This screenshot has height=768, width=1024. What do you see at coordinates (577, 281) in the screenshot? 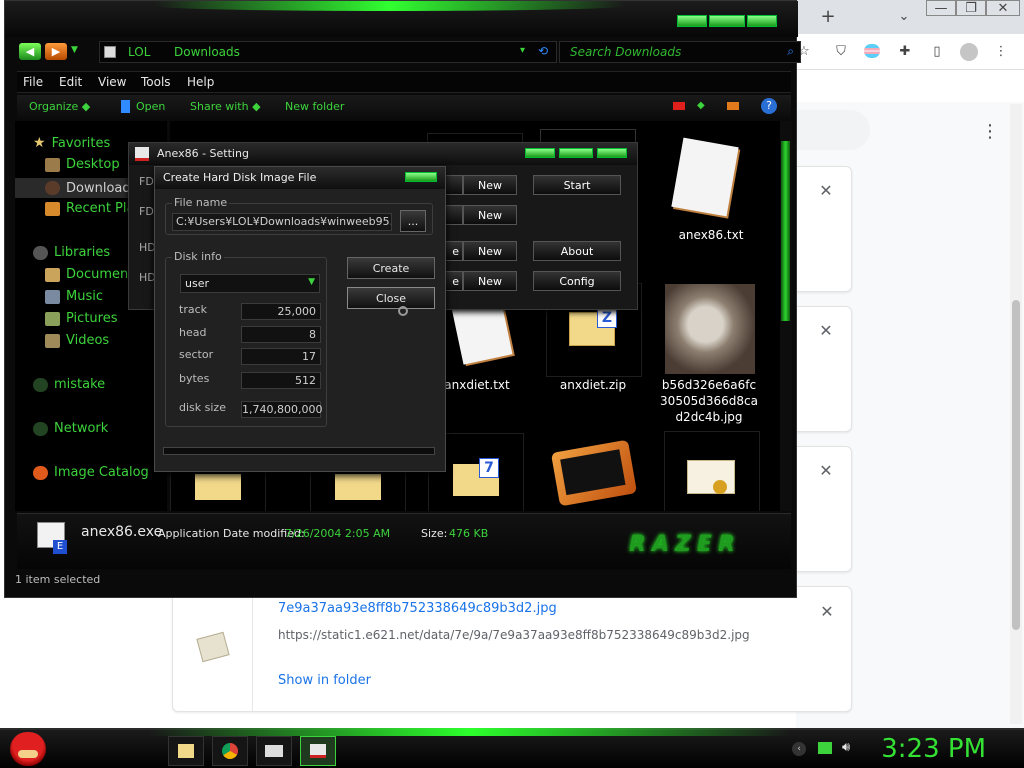
I see `config-button: Config` at bounding box center [577, 281].